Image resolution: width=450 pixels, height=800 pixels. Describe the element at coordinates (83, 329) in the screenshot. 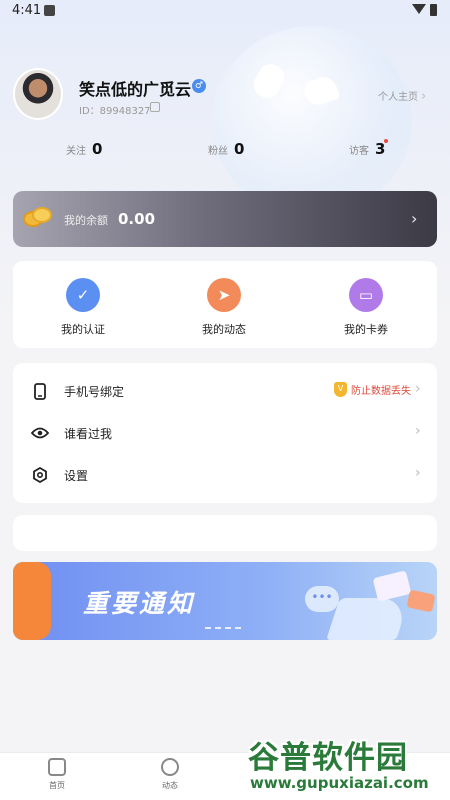

I see `quick-action-label: 我的认证` at that location.